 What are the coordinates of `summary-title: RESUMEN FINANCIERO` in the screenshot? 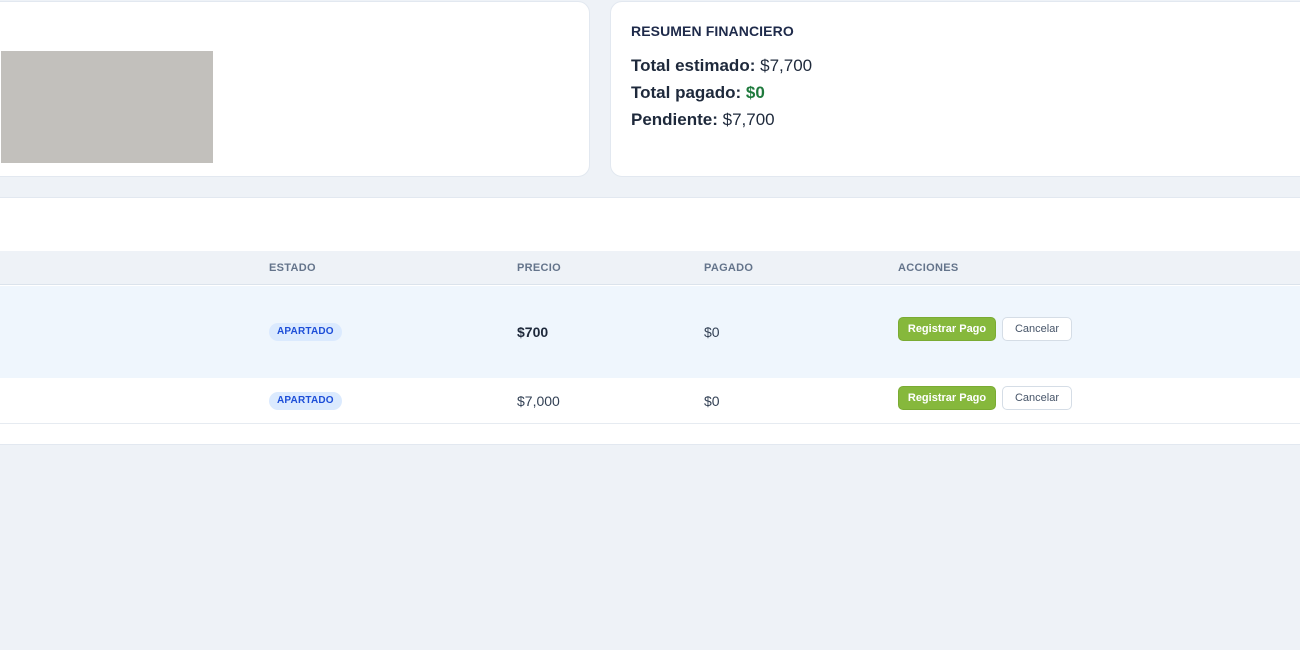 It's located at (712, 31).